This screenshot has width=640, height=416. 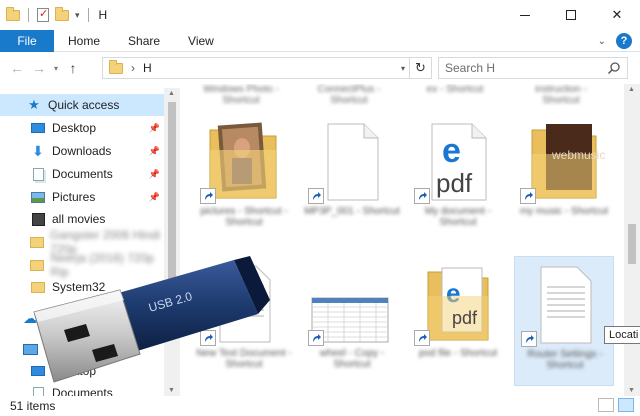 I want to click on address-bar: › H ▾ ↻, so click(x=267, y=68).